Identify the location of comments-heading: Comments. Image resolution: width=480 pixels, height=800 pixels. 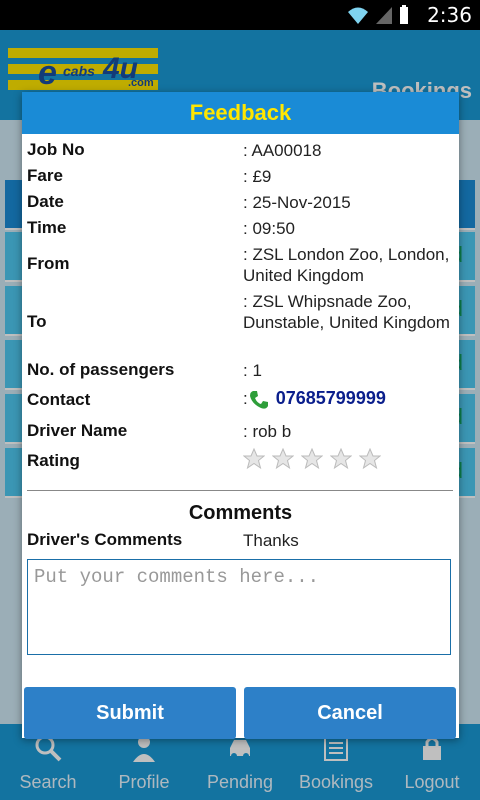
(240, 513).